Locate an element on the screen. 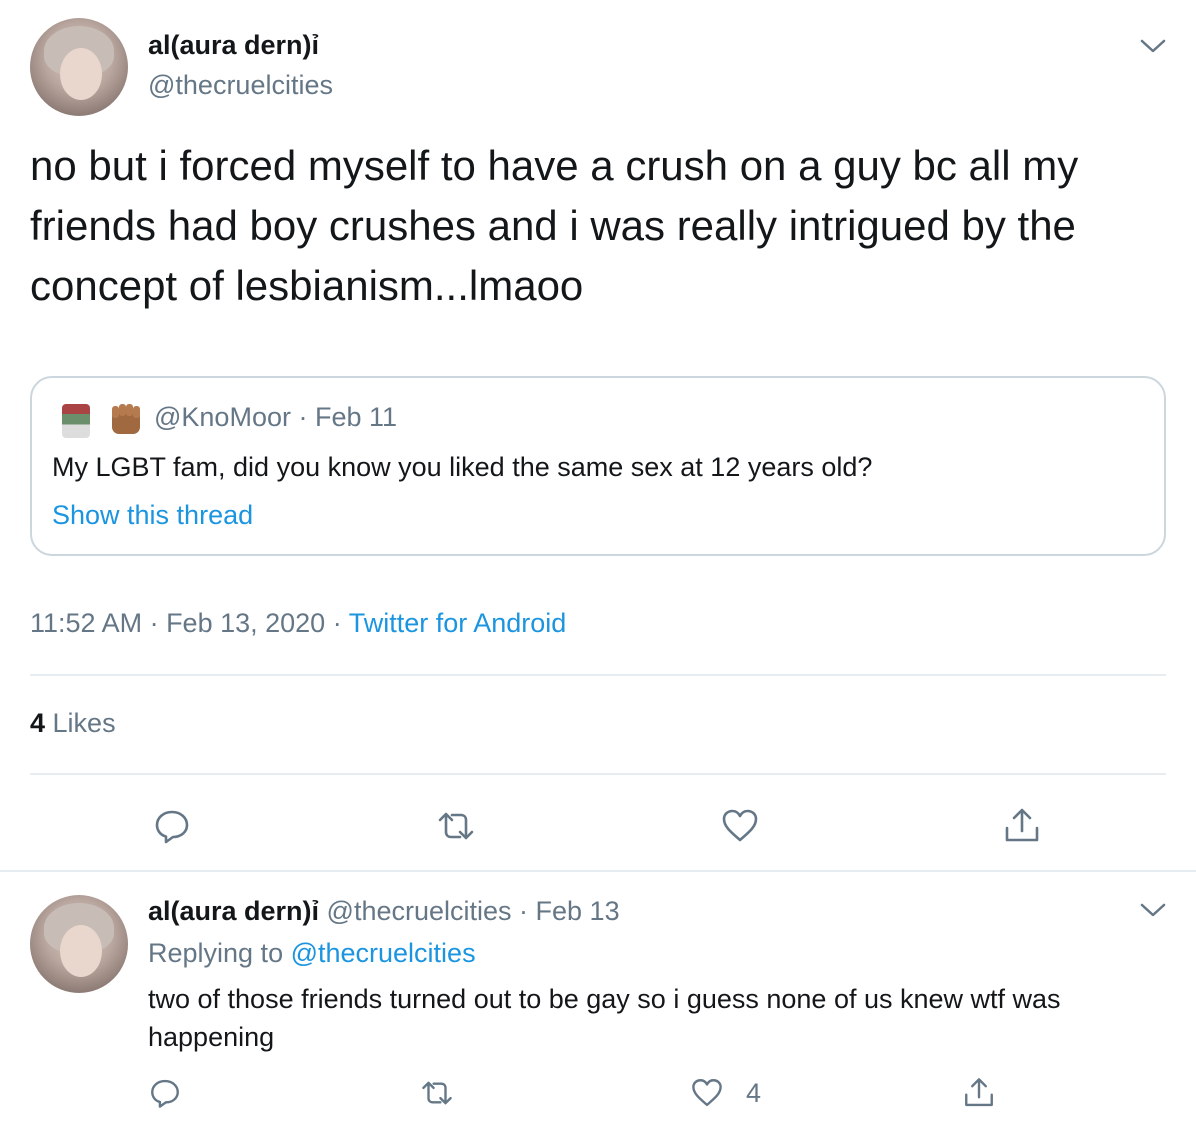  show-thread-link: Show this thread is located at coordinates (152, 515).